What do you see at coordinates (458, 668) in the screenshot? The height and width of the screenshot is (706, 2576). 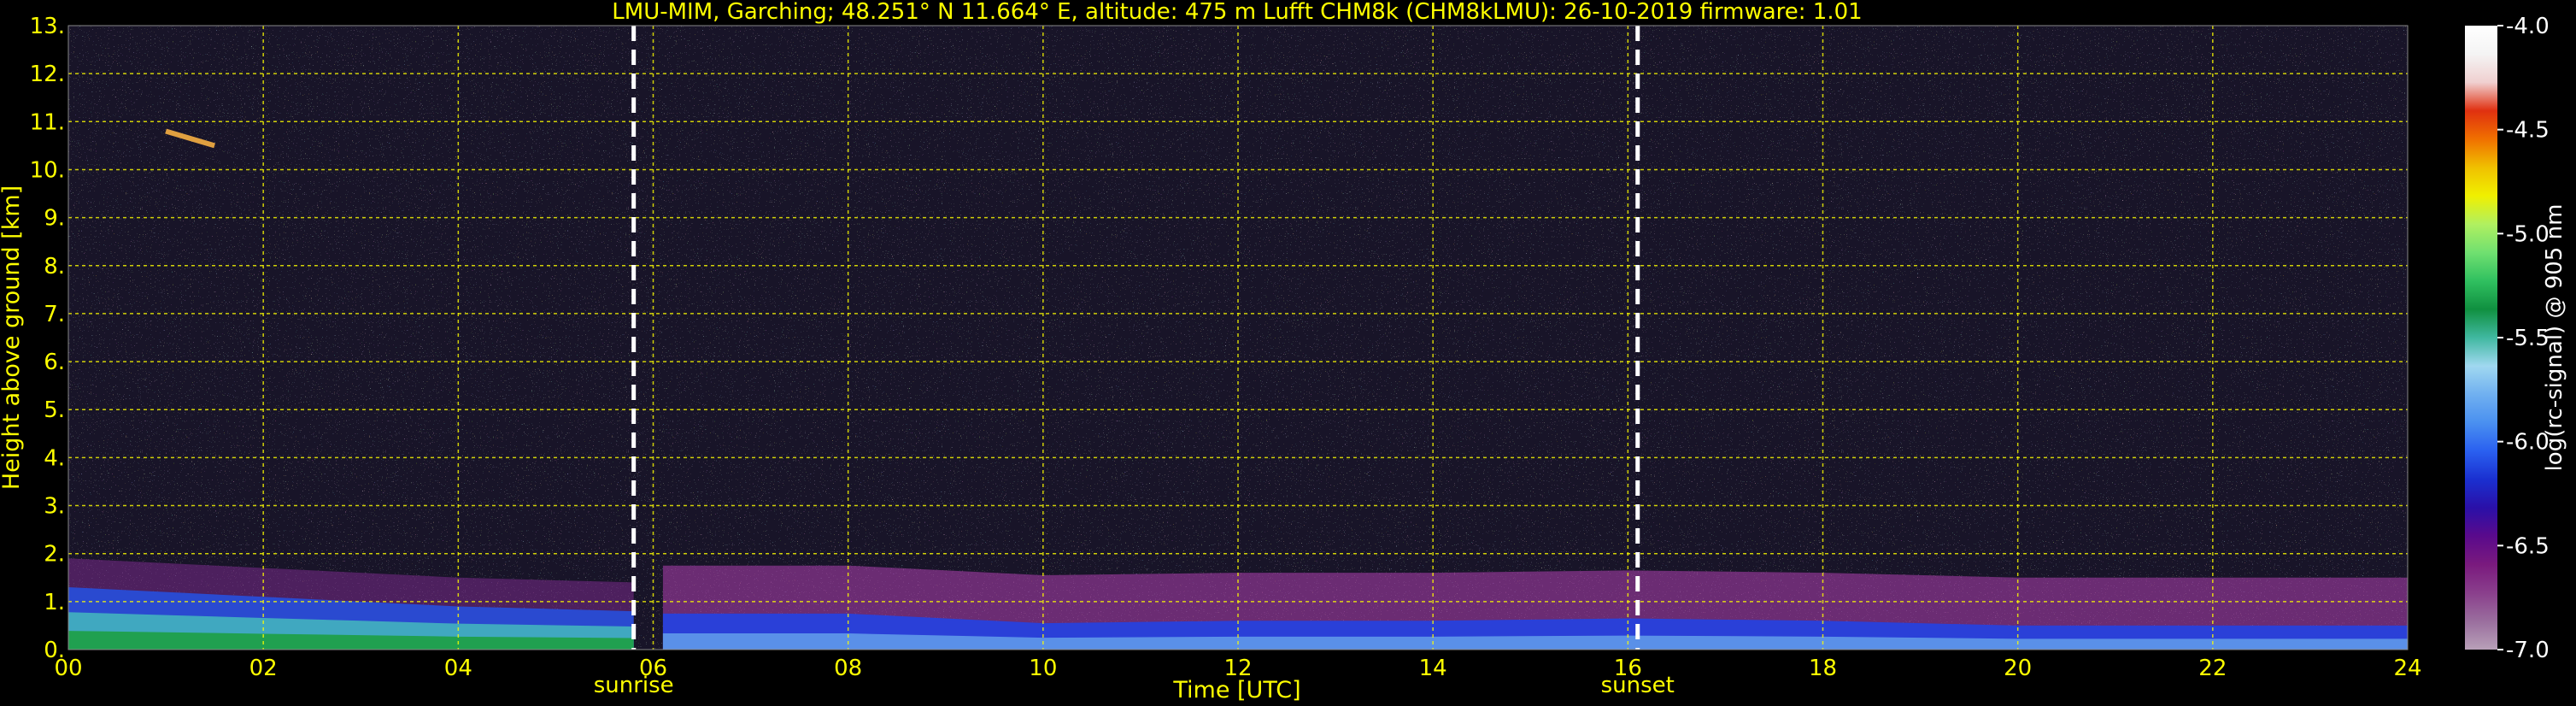 I see `x-tick-label: 04` at bounding box center [458, 668].